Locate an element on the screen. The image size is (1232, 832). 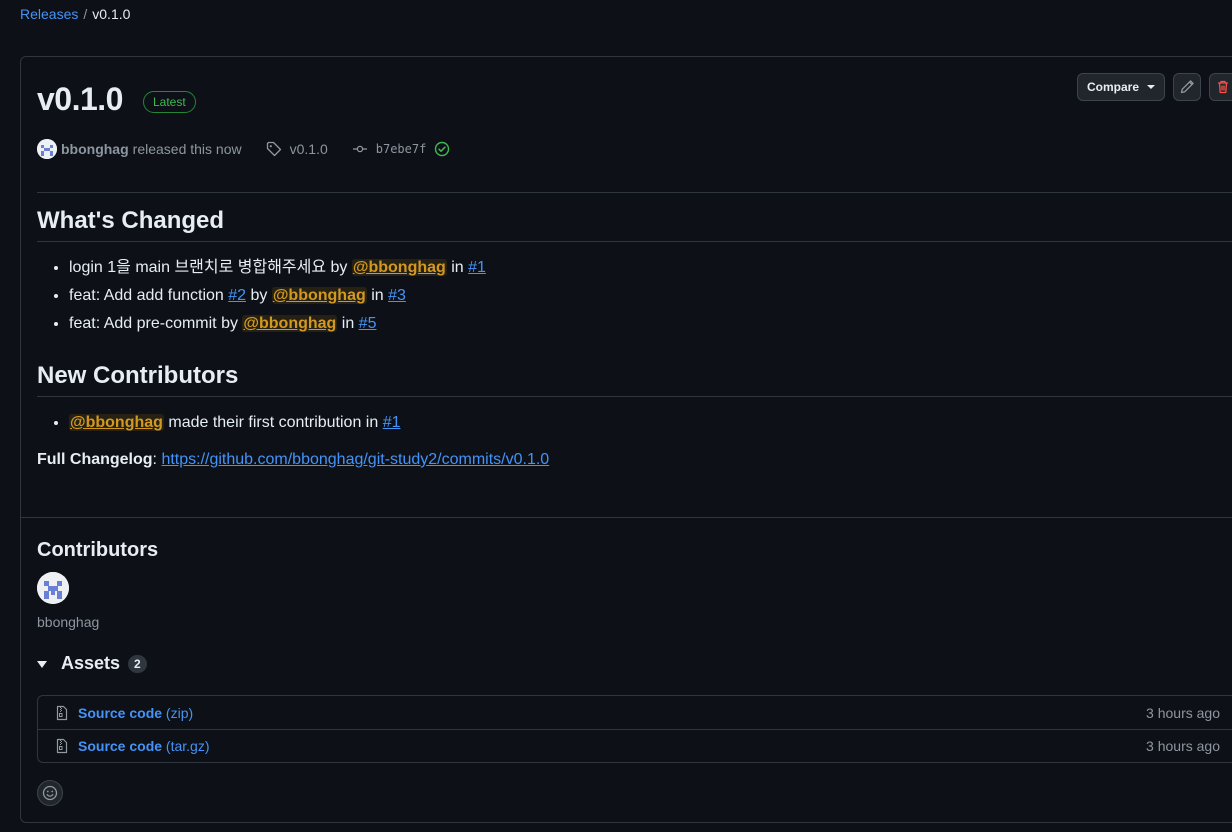
asset-link: Source code (zip) is located at coordinates (123, 713).